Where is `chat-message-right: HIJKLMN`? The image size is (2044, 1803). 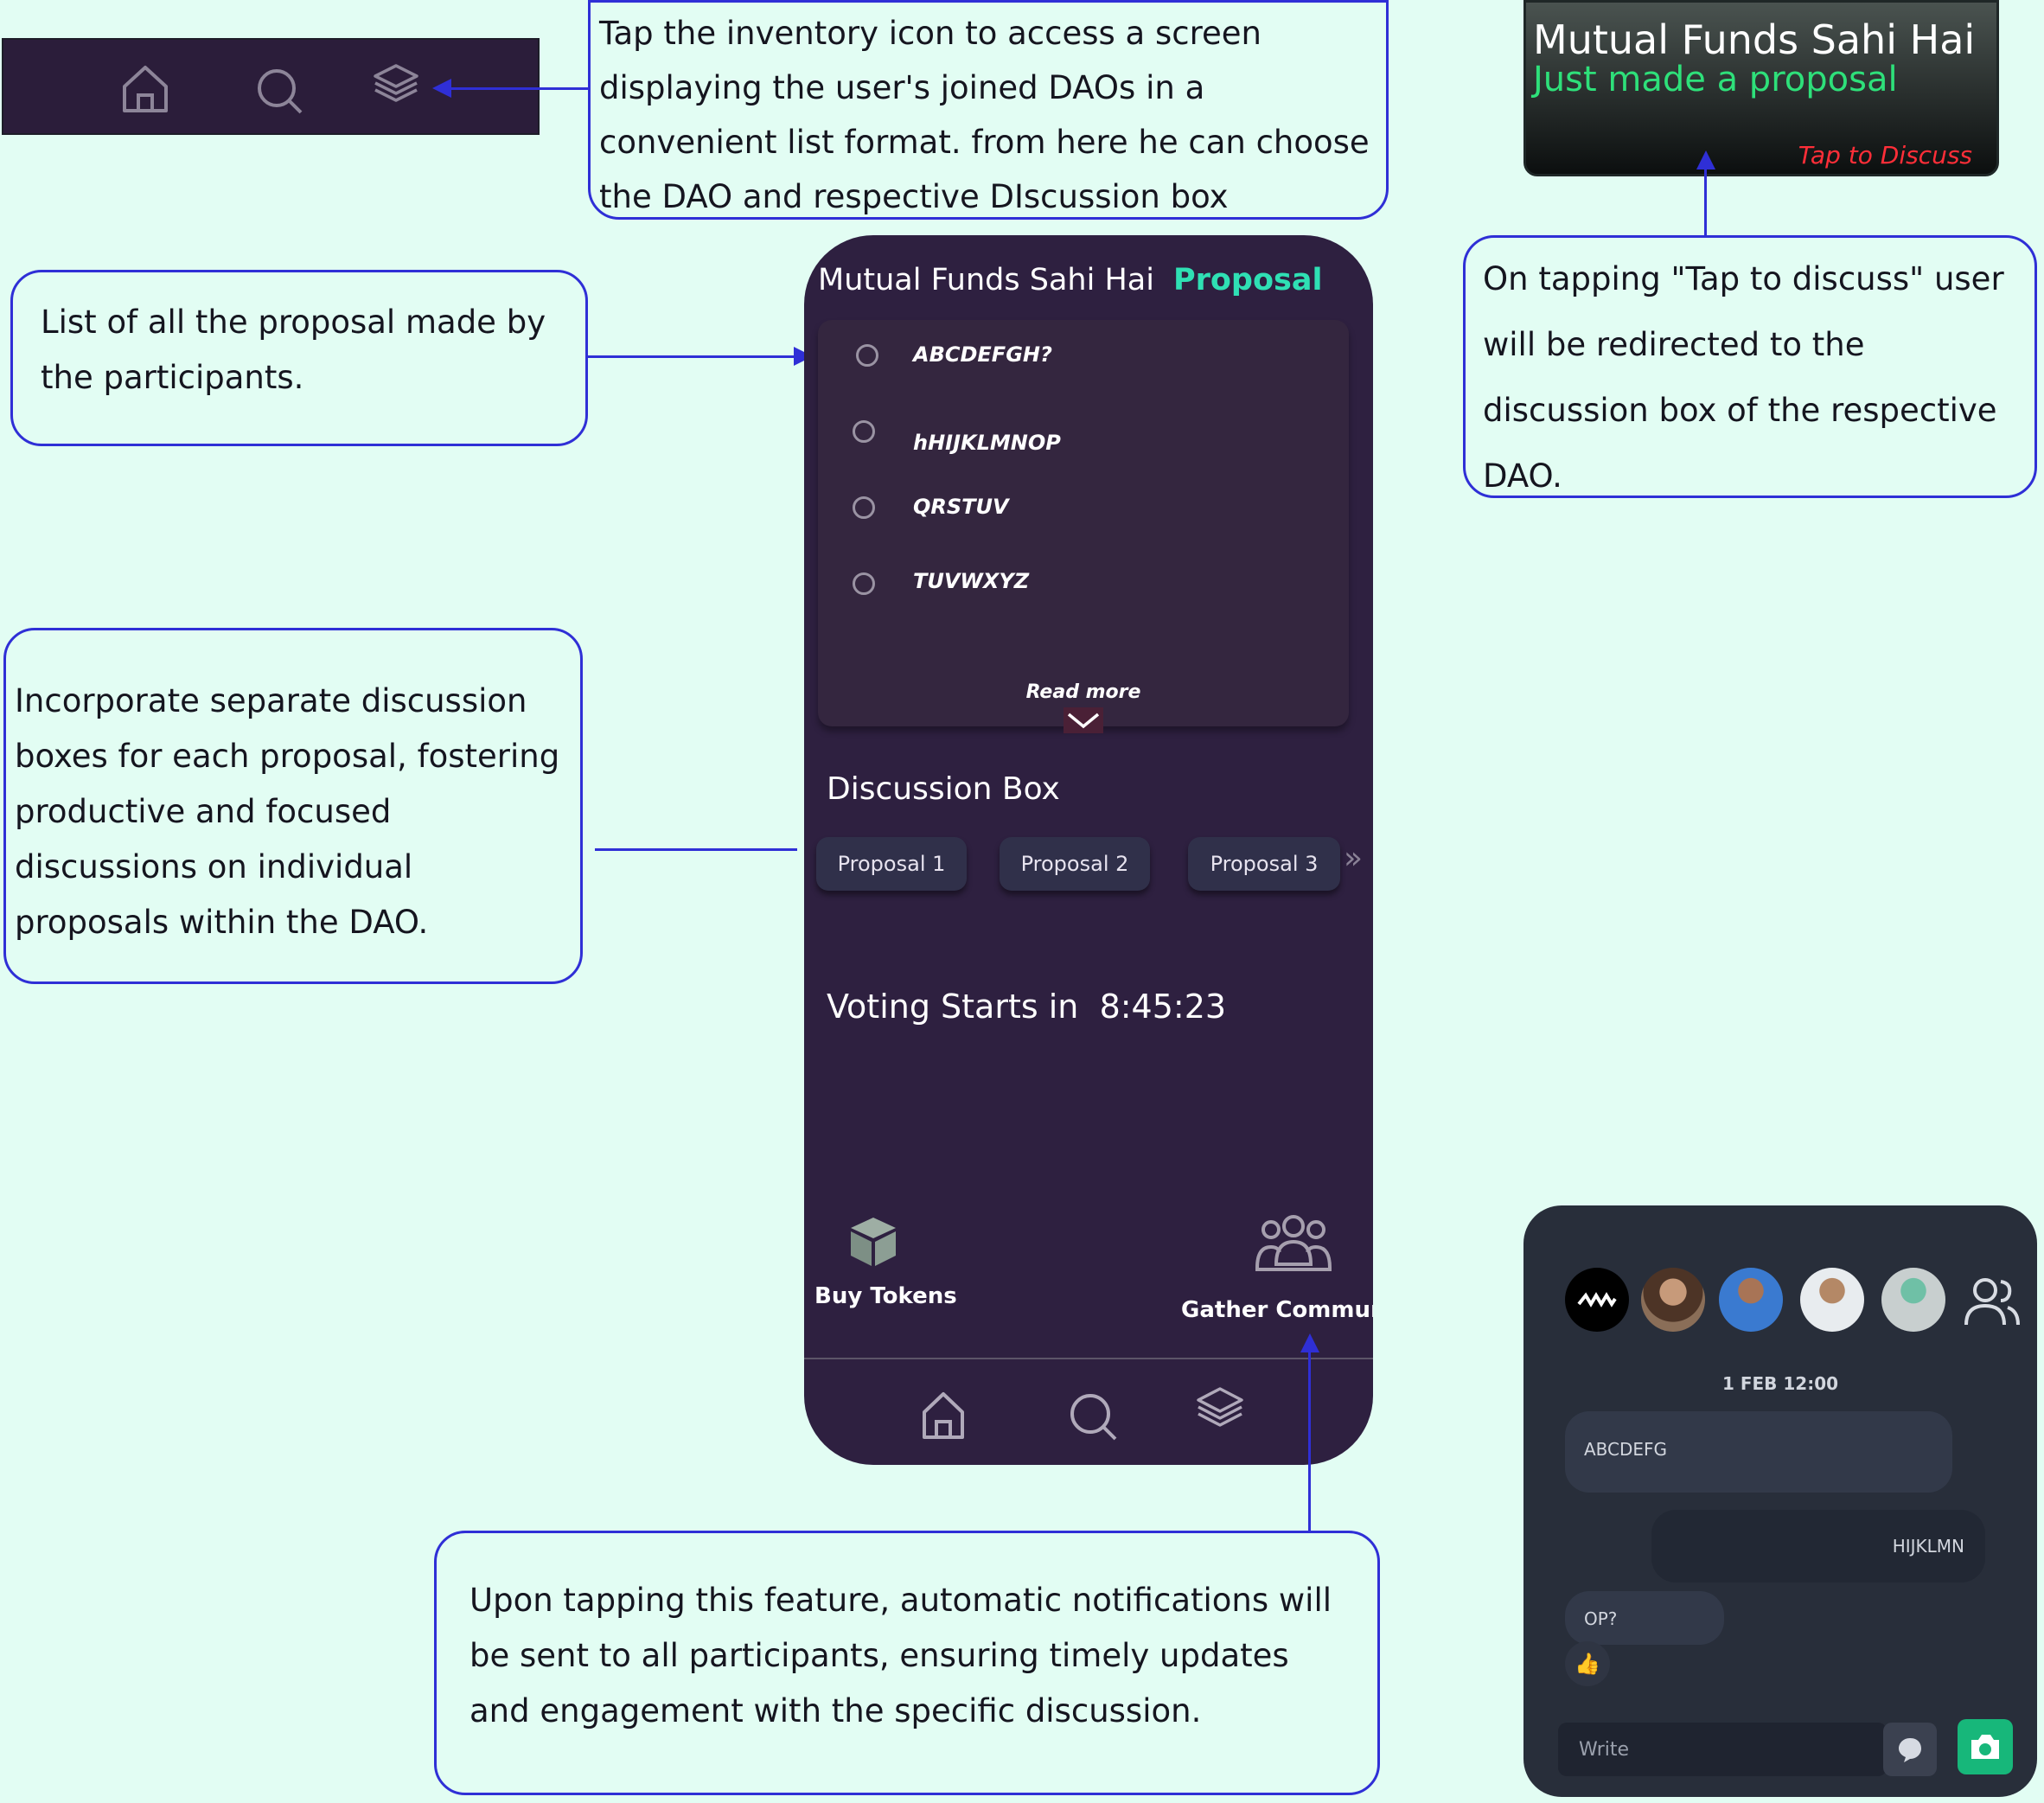
chat-message-right: HIJKLMN is located at coordinates (1818, 1546).